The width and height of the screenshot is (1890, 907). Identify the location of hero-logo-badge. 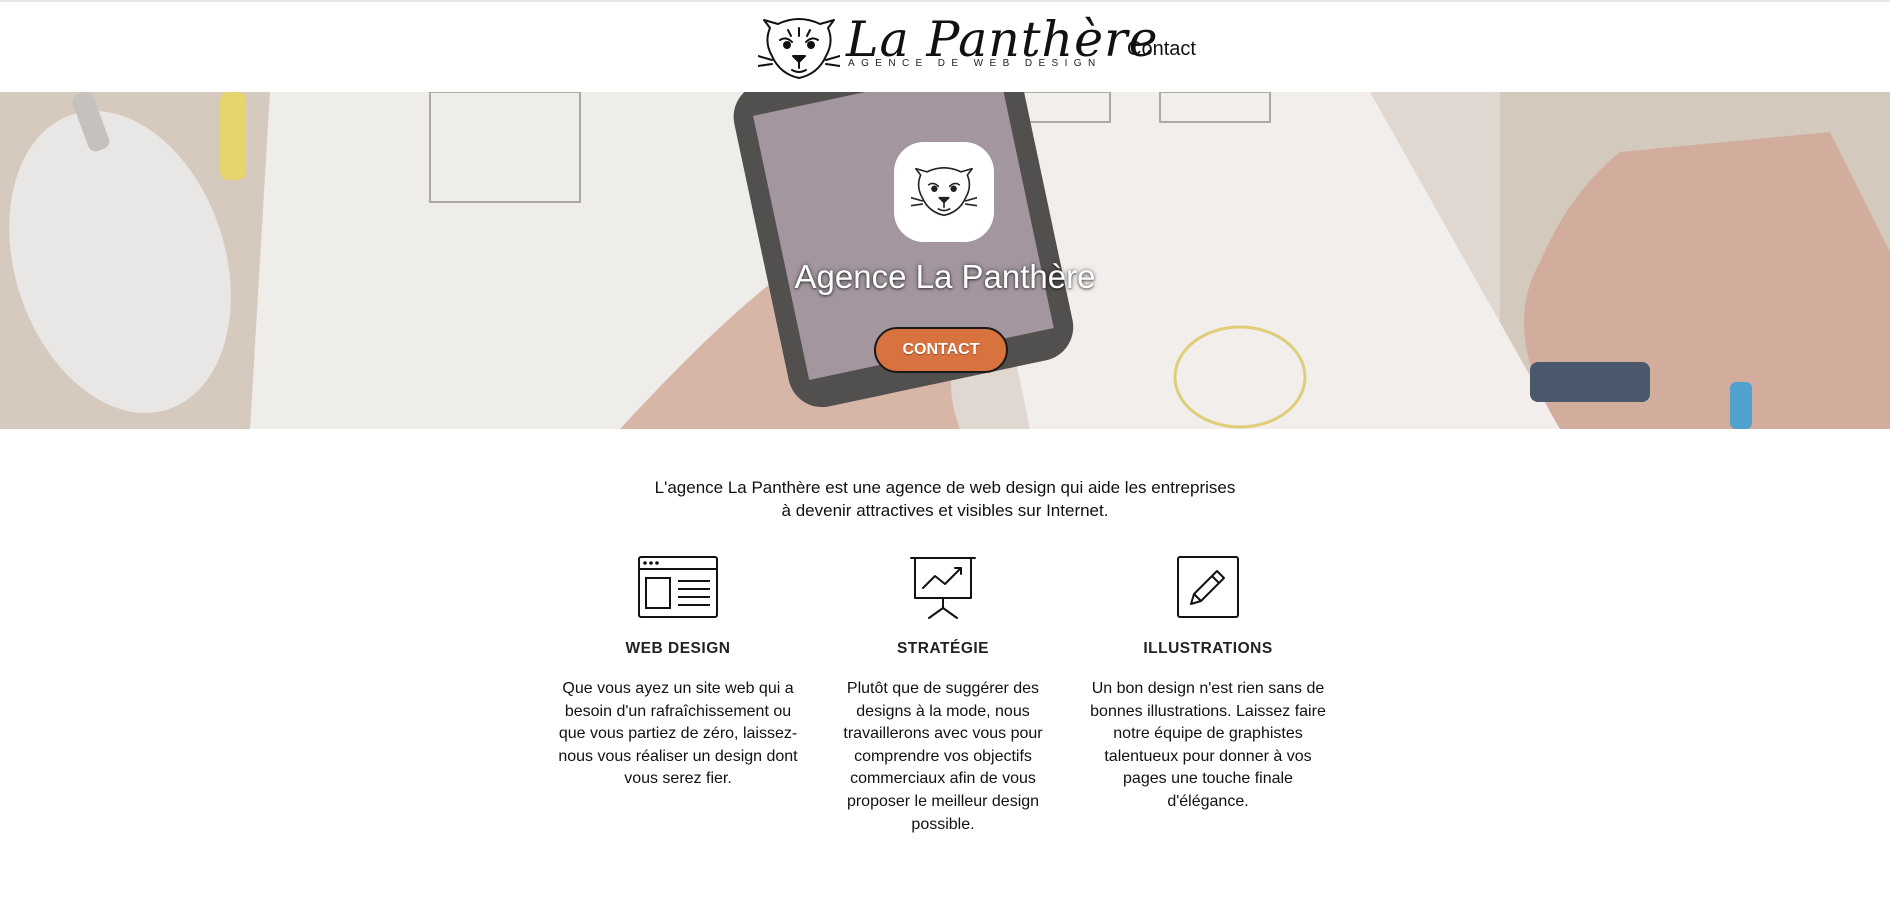
(944, 192).